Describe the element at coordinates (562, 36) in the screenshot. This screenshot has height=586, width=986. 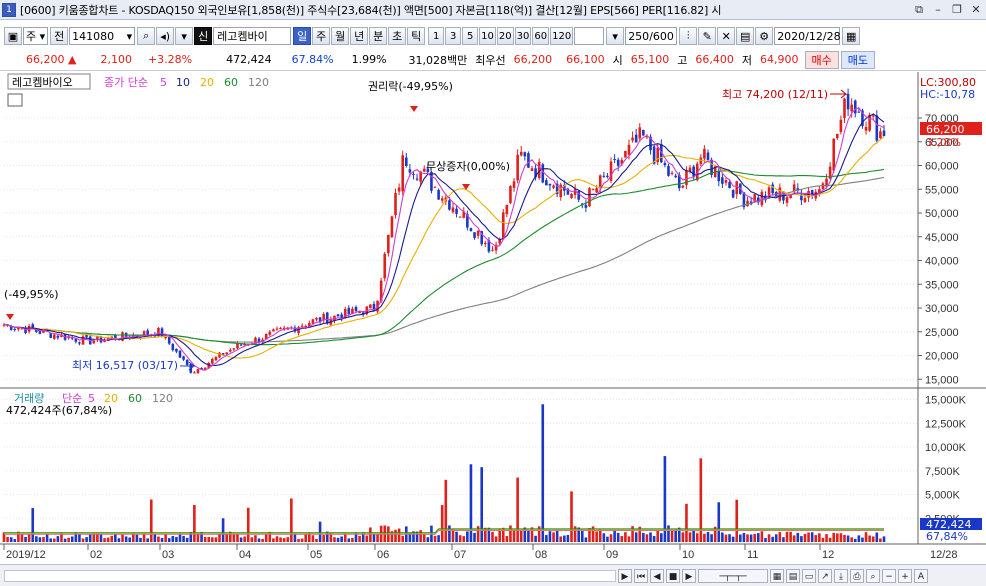
I see `interval-tab: 120` at that location.